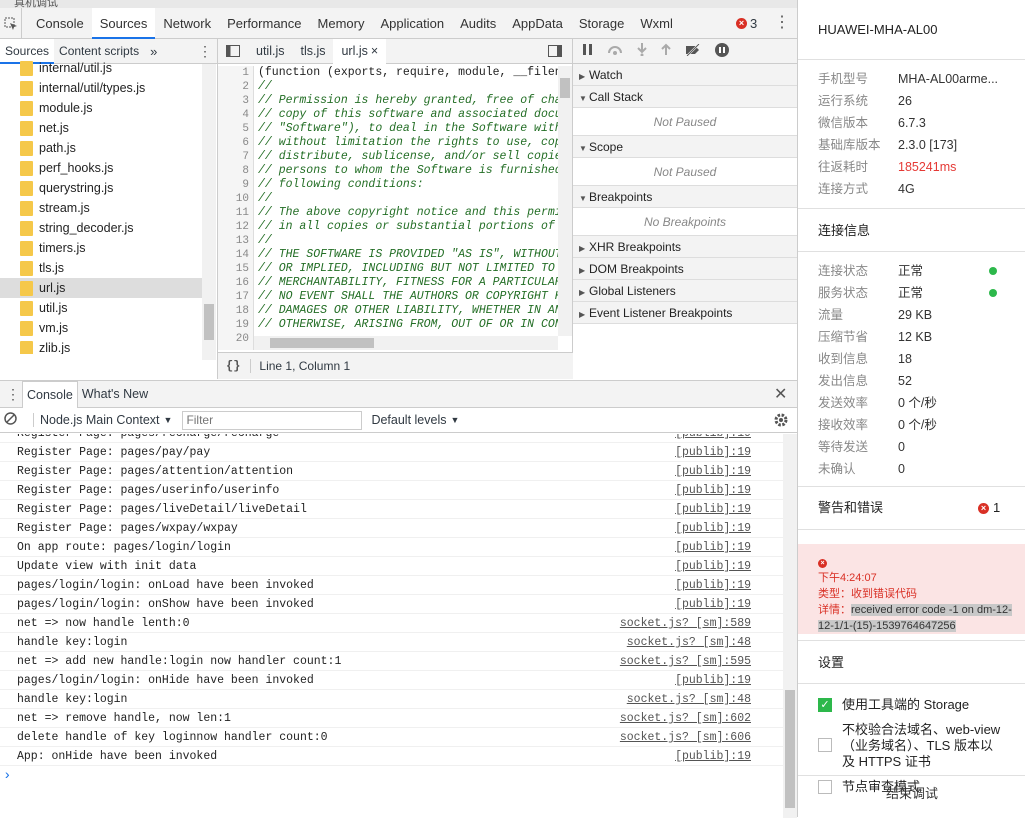 The width and height of the screenshot is (1025, 818). Describe the element at coordinates (602, 23) in the screenshot. I see `tab-storage: Storage` at that location.